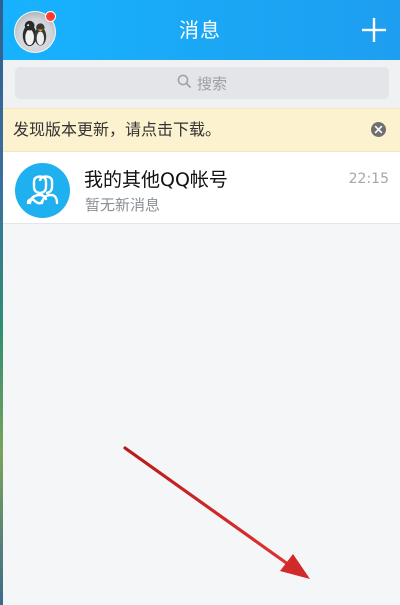 Image resolution: width=400 pixels, height=605 pixels. I want to click on update-banner: 发现版本更新，请点击下载。, so click(200, 130).